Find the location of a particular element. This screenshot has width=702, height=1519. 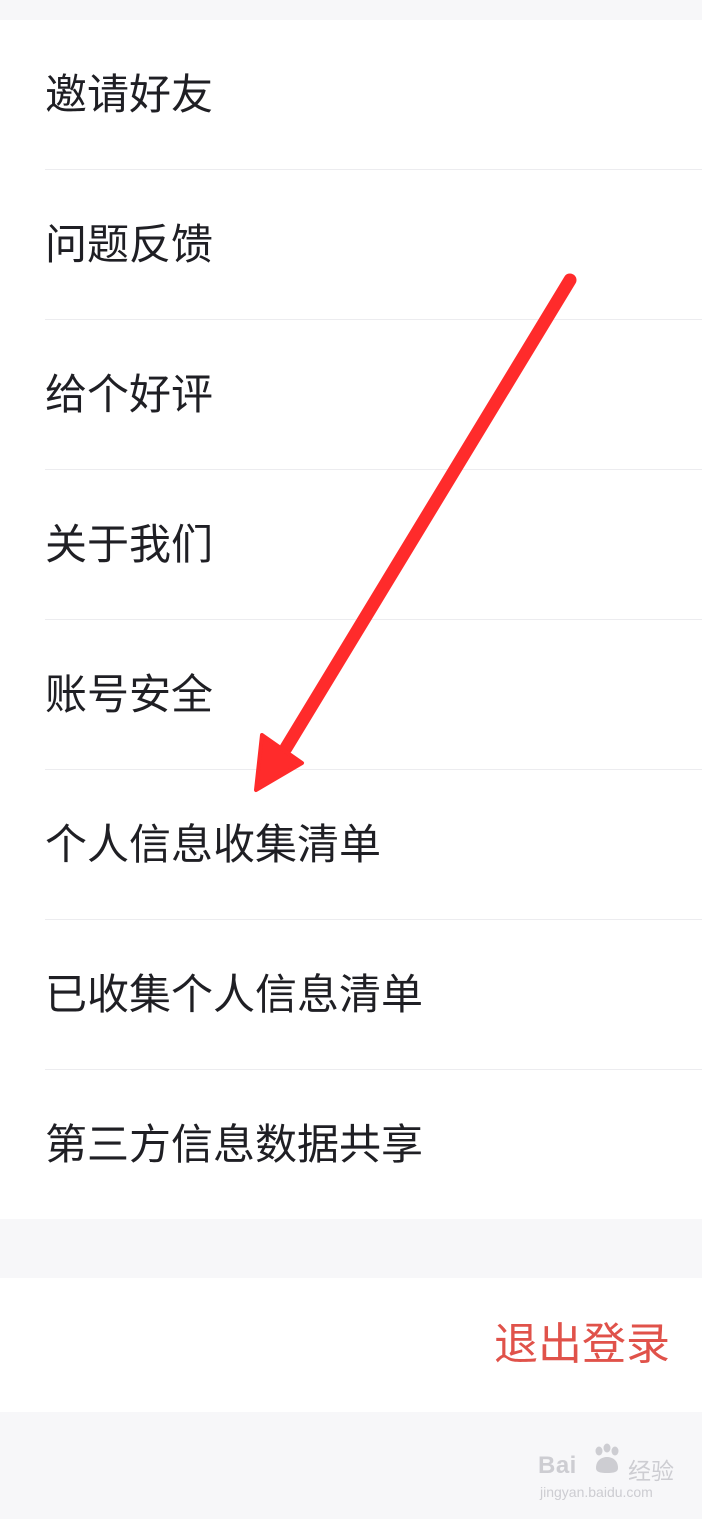

menu-item-label: 关于我们 is located at coordinates (129, 544).